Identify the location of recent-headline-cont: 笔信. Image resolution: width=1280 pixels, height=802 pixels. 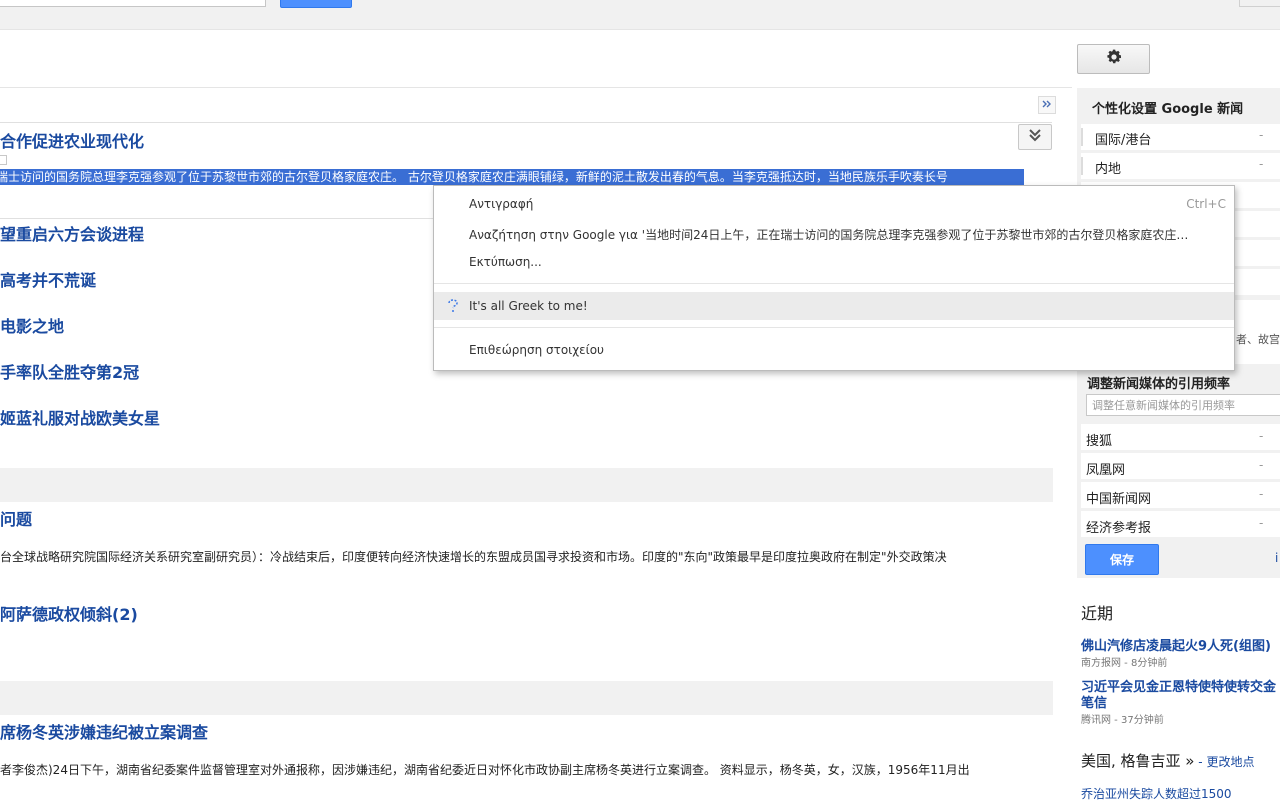
(1094, 701).